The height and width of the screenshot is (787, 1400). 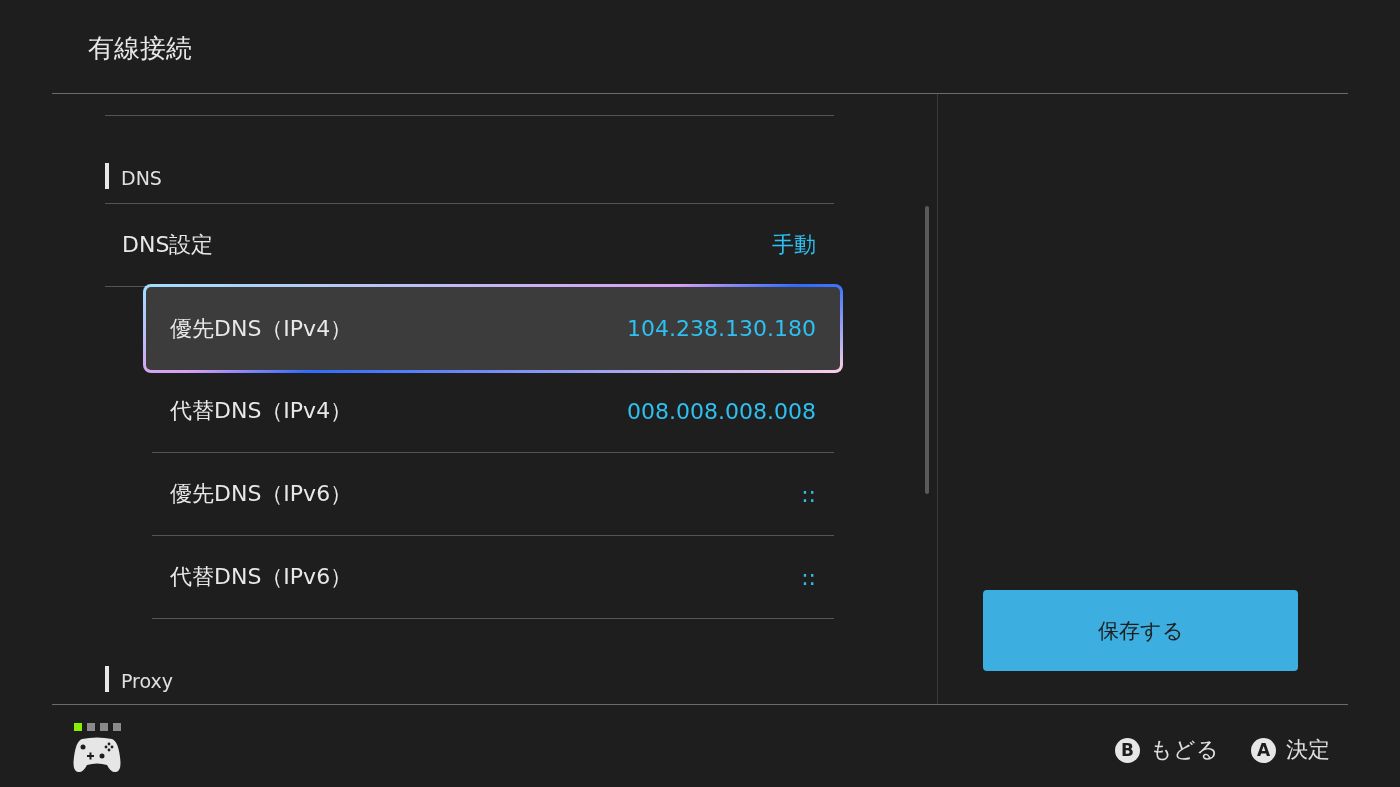 What do you see at coordinates (493, 494) in the screenshot?
I see `setting-row: 優先DNS（IPv6） ::` at bounding box center [493, 494].